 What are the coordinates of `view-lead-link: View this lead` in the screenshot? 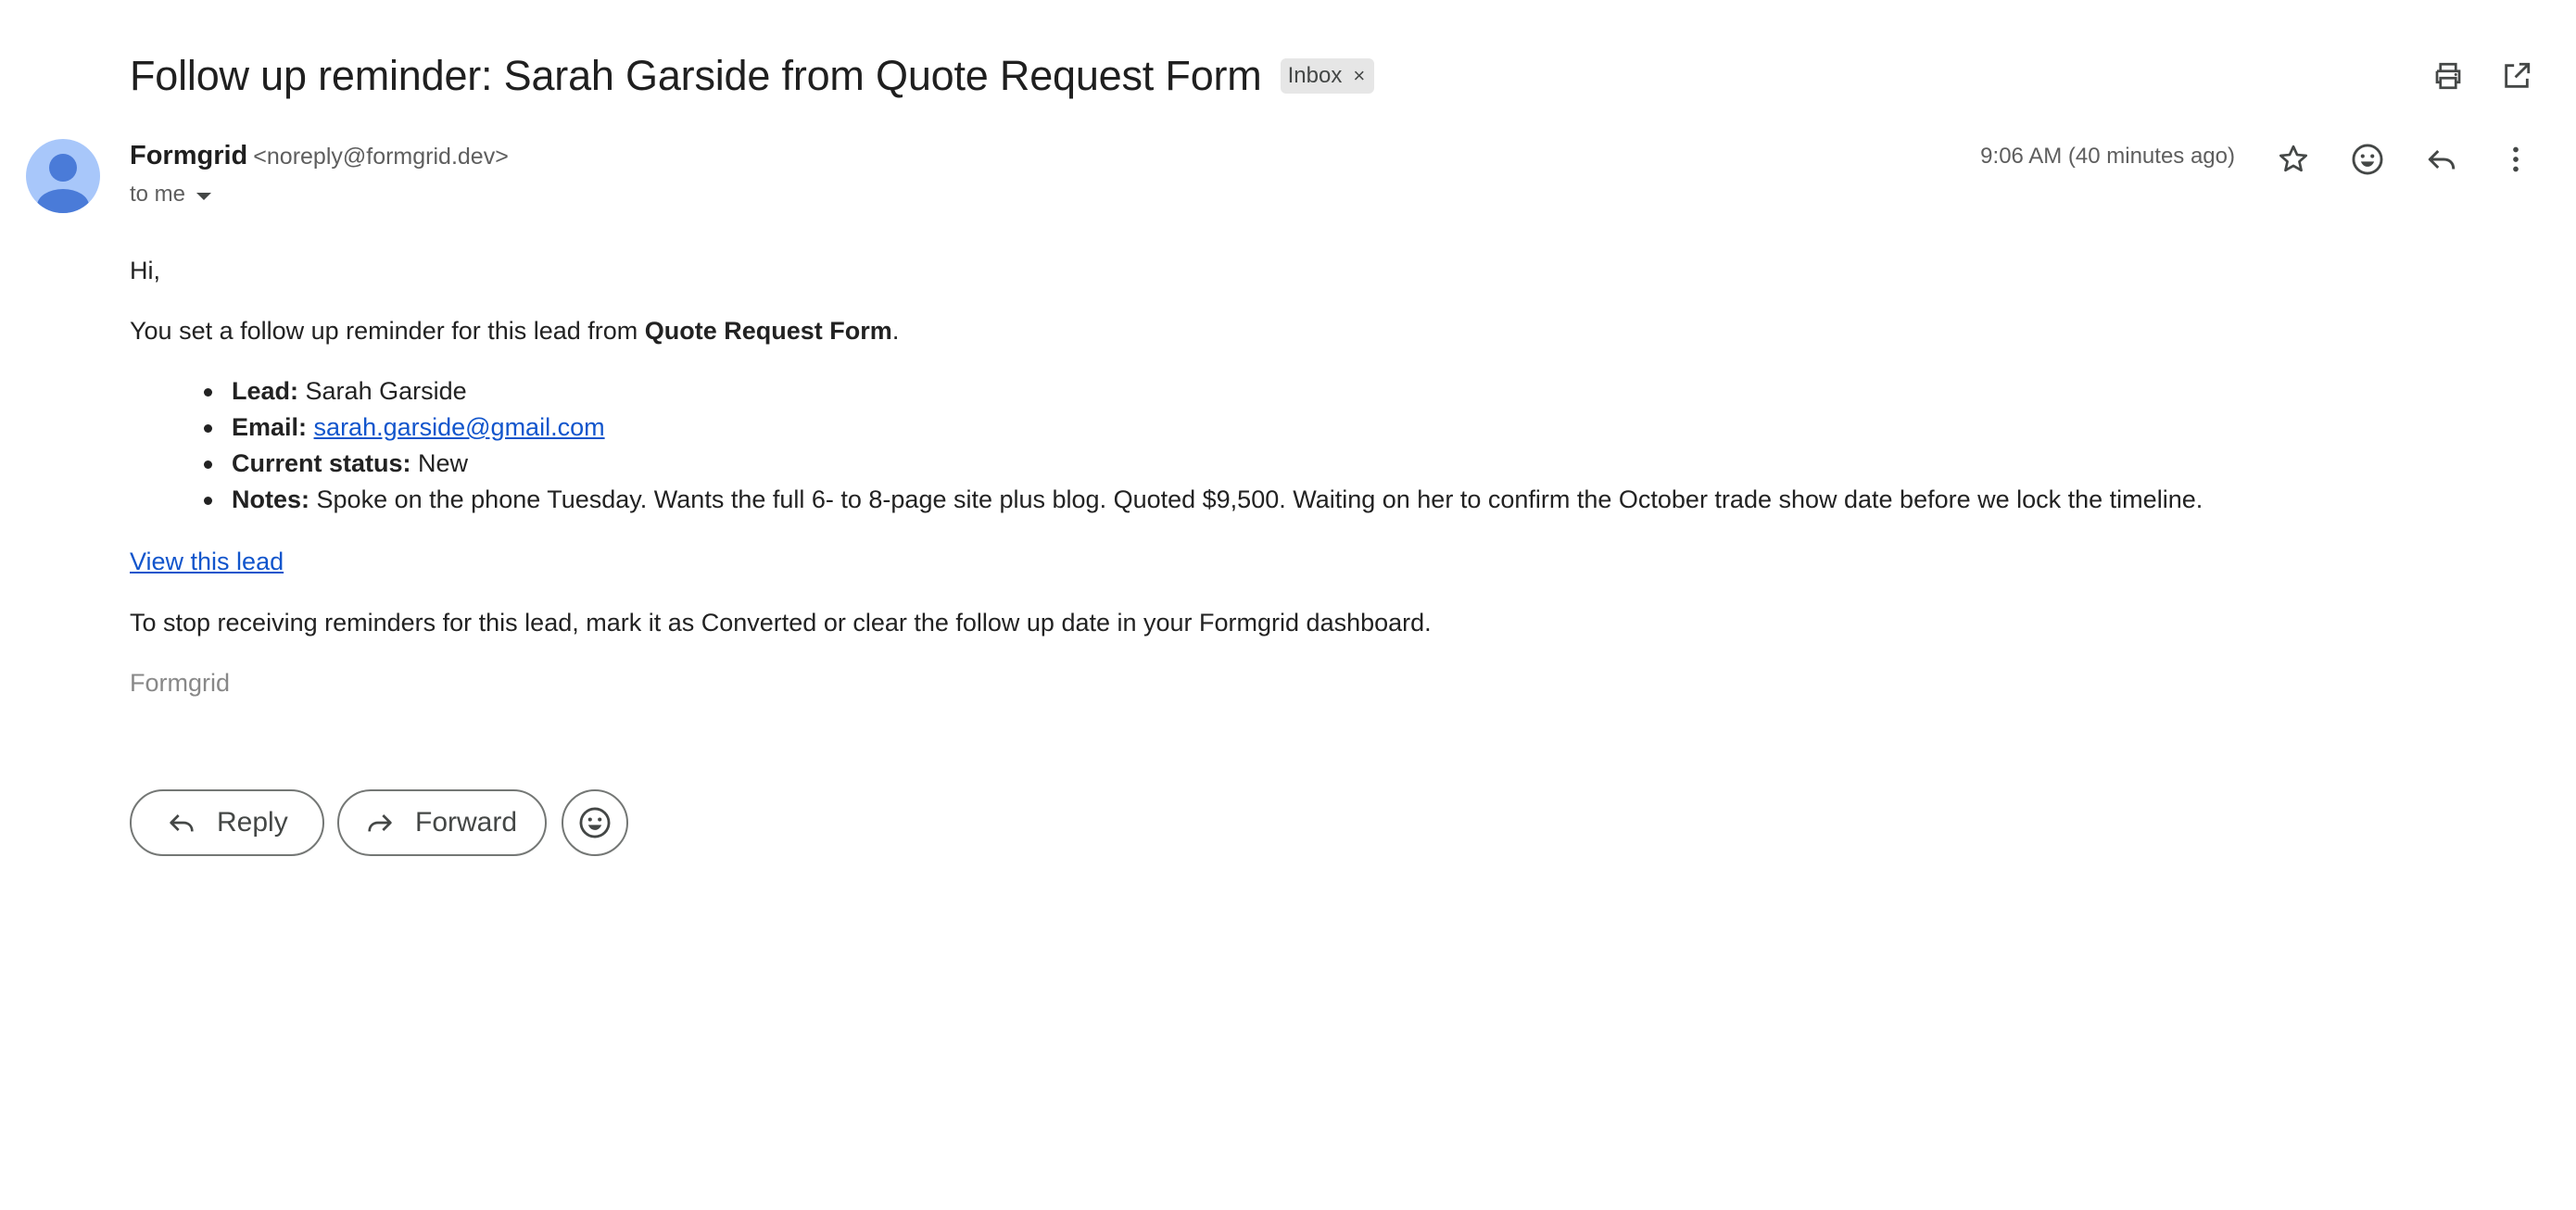 It's located at (207, 561).